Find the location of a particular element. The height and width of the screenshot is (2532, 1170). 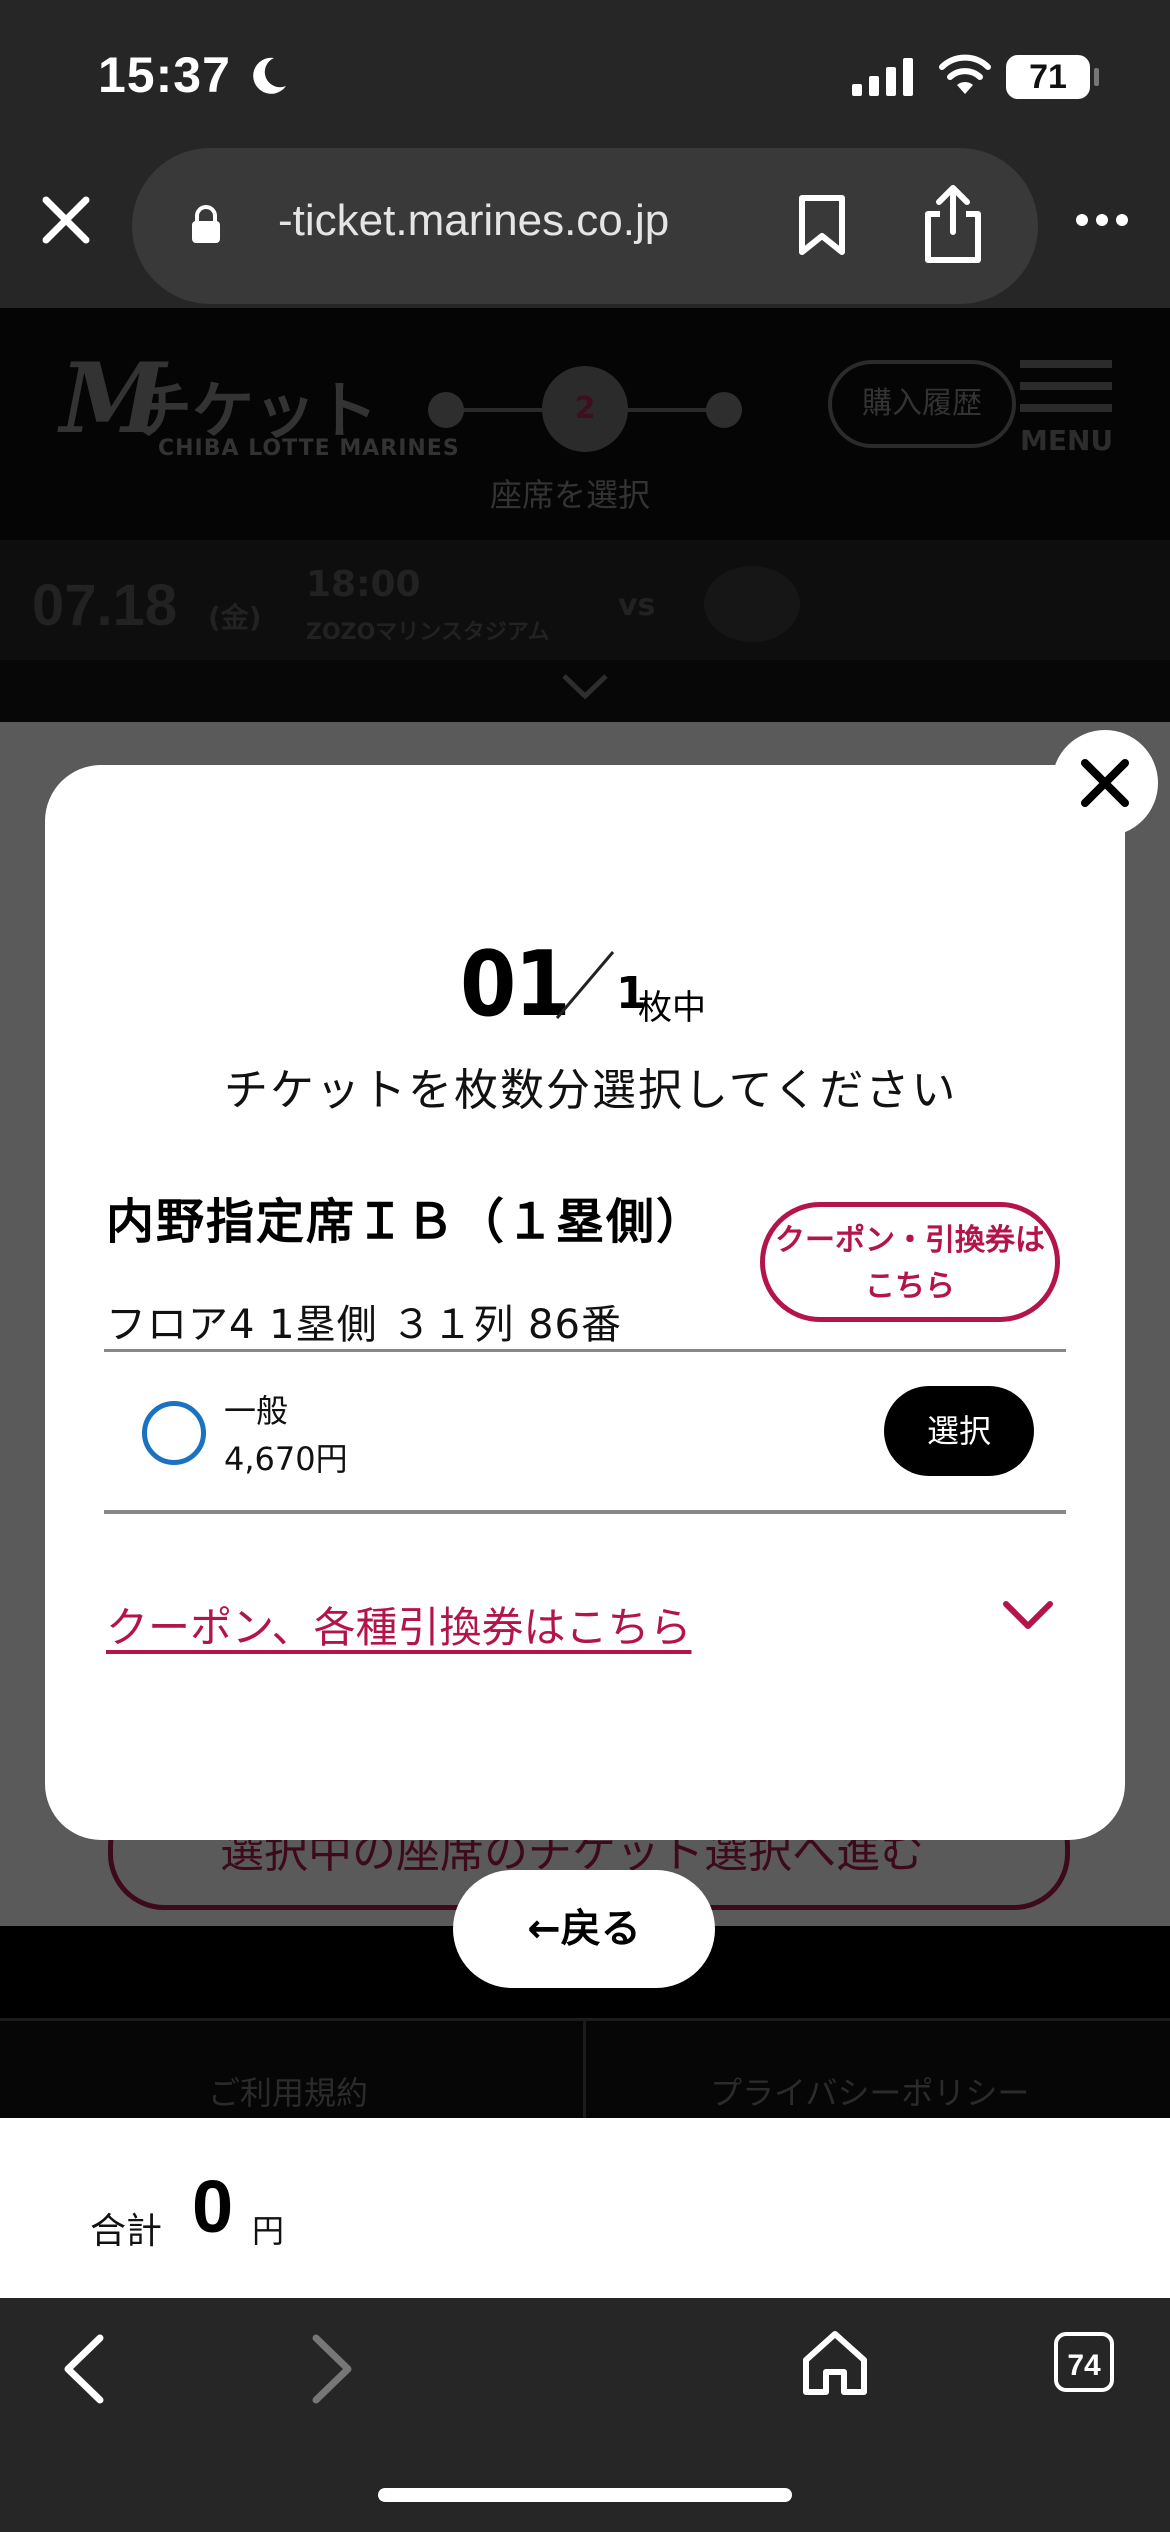

signal-icon is located at coordinates (882, 77).